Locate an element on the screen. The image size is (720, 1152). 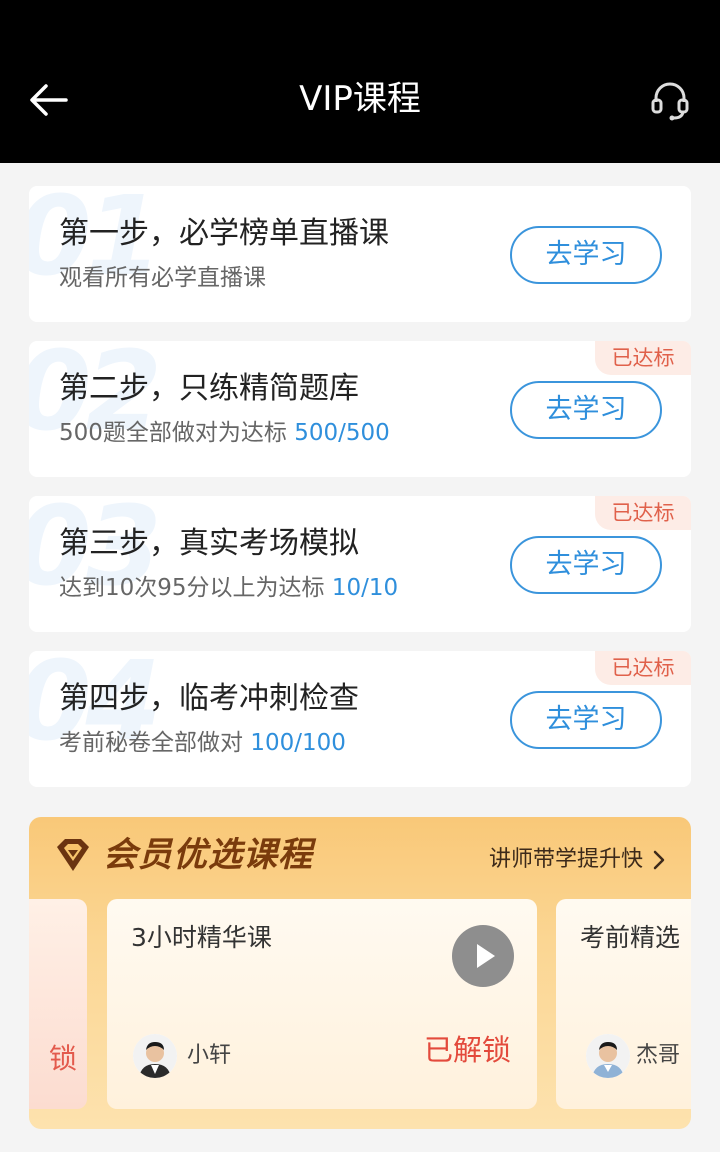
step-description: 500题全部做对为达标 500/500 is located at coordinates (224, 433).